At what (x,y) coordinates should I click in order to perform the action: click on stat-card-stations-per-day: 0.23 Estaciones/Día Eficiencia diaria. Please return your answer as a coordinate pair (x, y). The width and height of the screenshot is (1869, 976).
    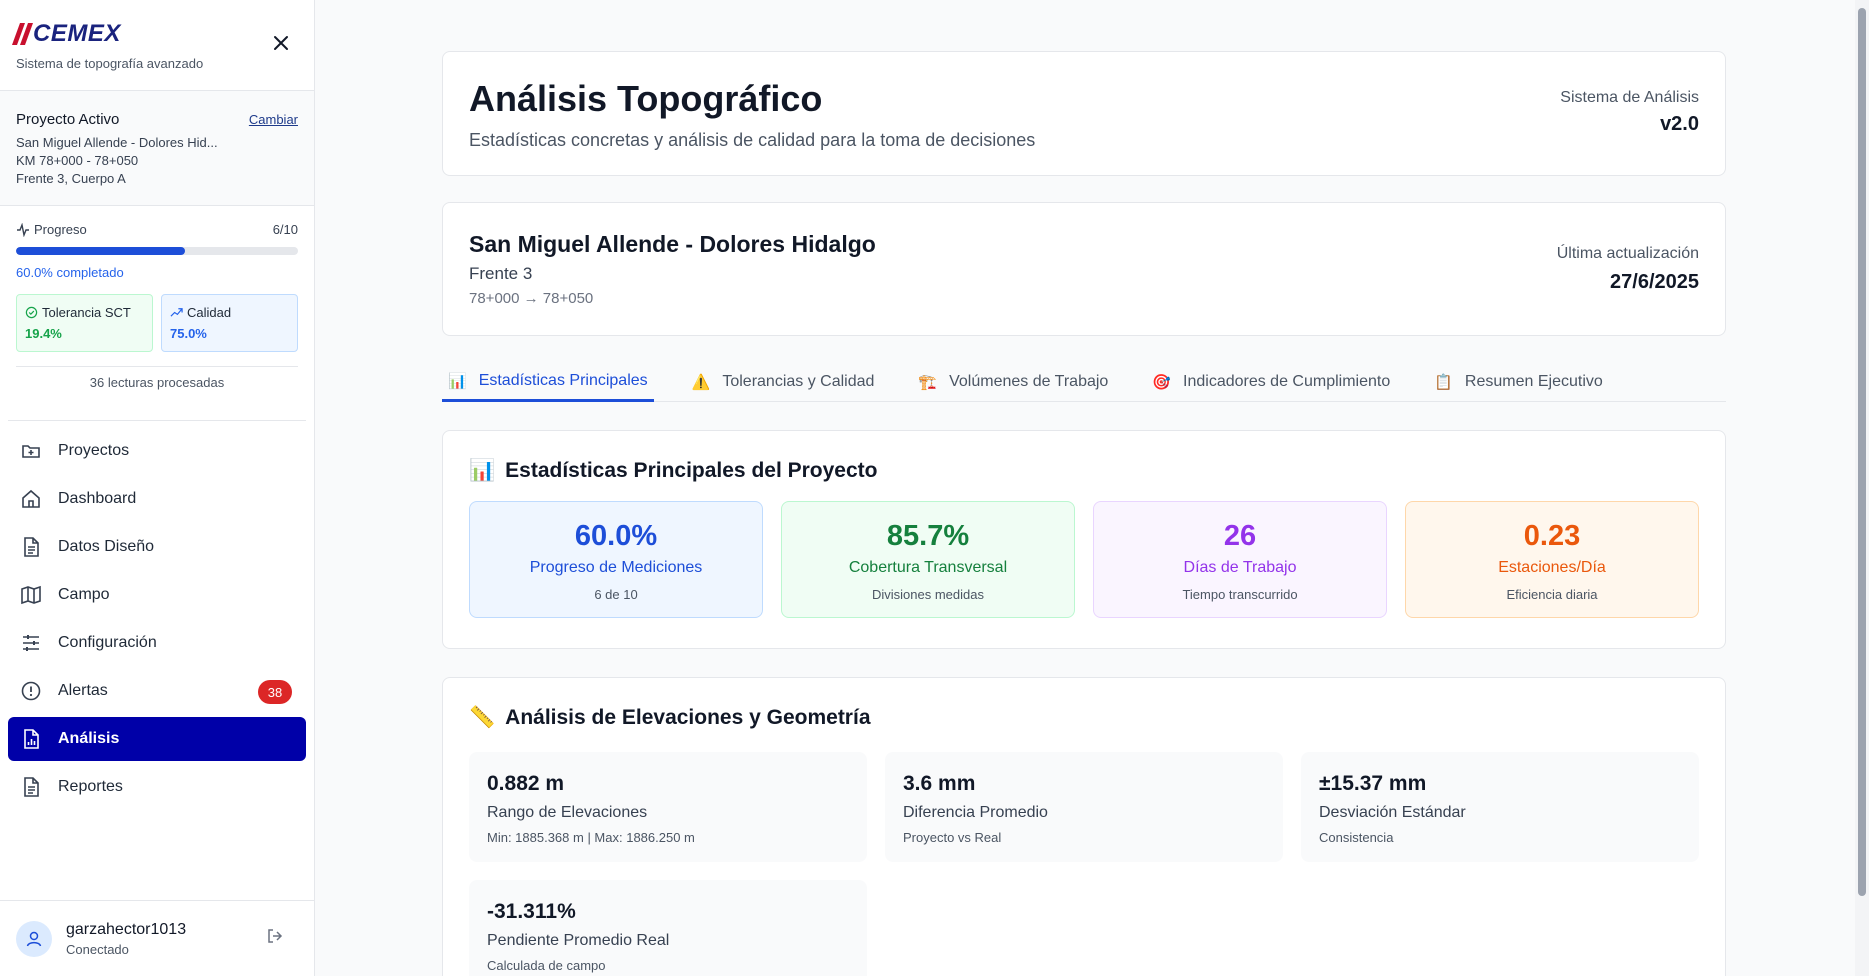
    Looking at the image, I should click on (1552, 559).